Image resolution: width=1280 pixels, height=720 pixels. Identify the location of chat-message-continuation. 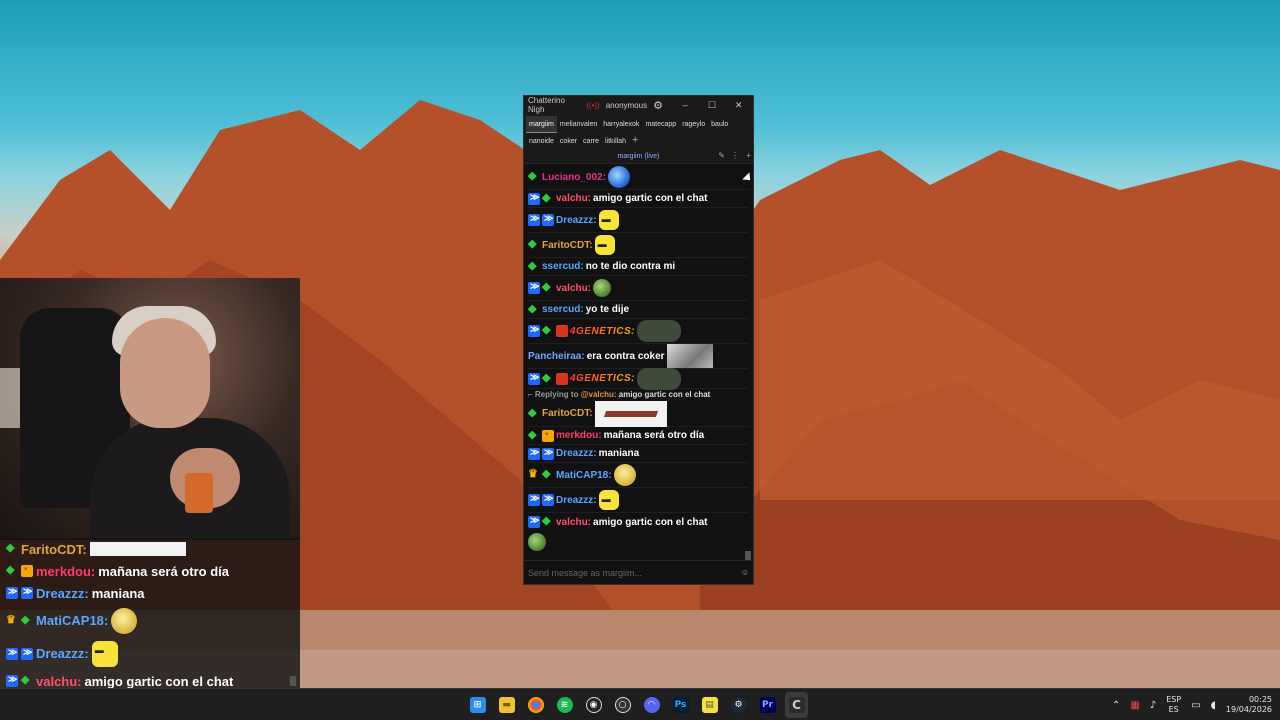
(638, 542).